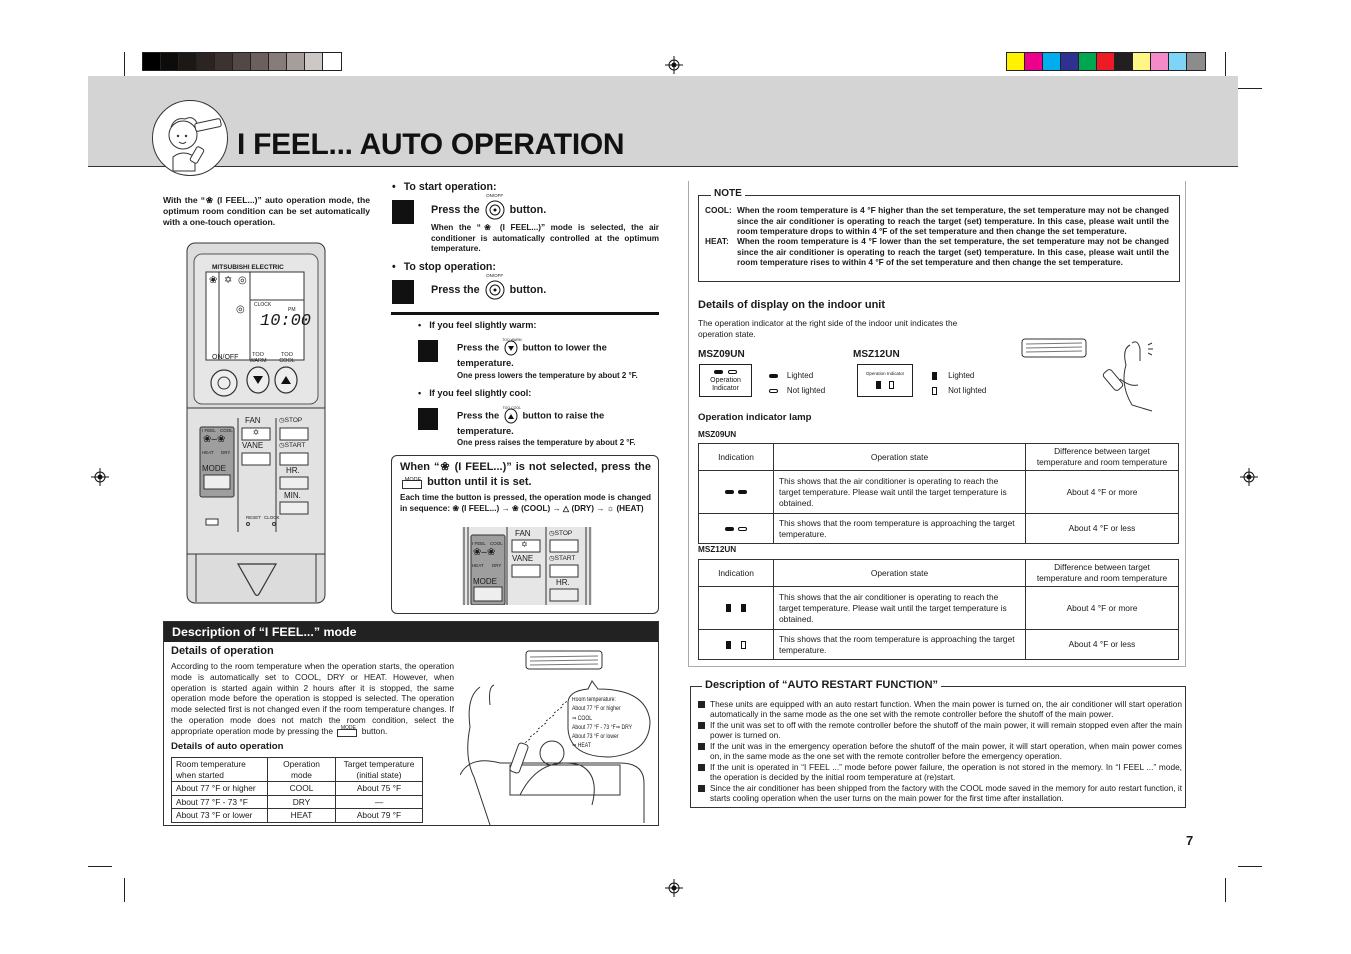  What do you see at coordinates (1190, 840) in the screenshot?
I see `page-number: 7` at bounding box center [1190, 840].